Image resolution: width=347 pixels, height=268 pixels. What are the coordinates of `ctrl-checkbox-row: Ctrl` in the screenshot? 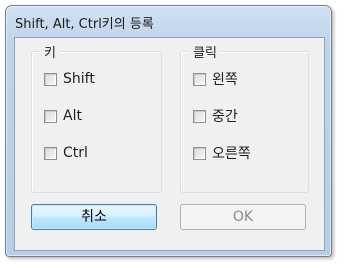 It's located at (66, 153).